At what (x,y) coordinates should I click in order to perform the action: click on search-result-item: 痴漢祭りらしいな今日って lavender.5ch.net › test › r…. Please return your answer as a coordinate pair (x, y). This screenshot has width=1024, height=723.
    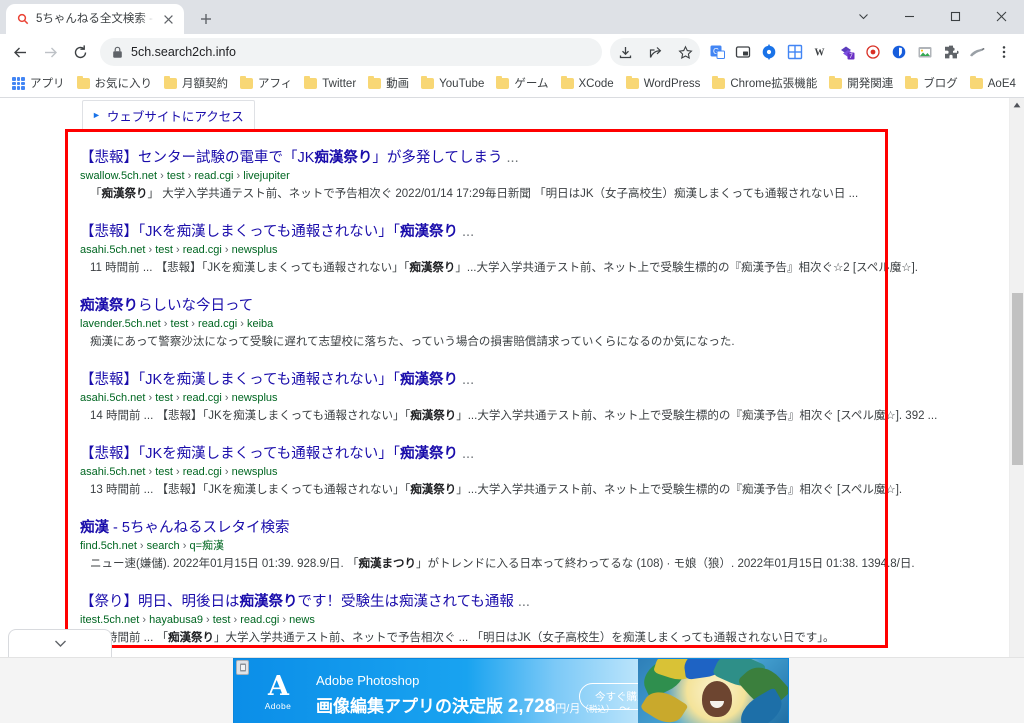
    Looking at the image, I should click on (544, 323).